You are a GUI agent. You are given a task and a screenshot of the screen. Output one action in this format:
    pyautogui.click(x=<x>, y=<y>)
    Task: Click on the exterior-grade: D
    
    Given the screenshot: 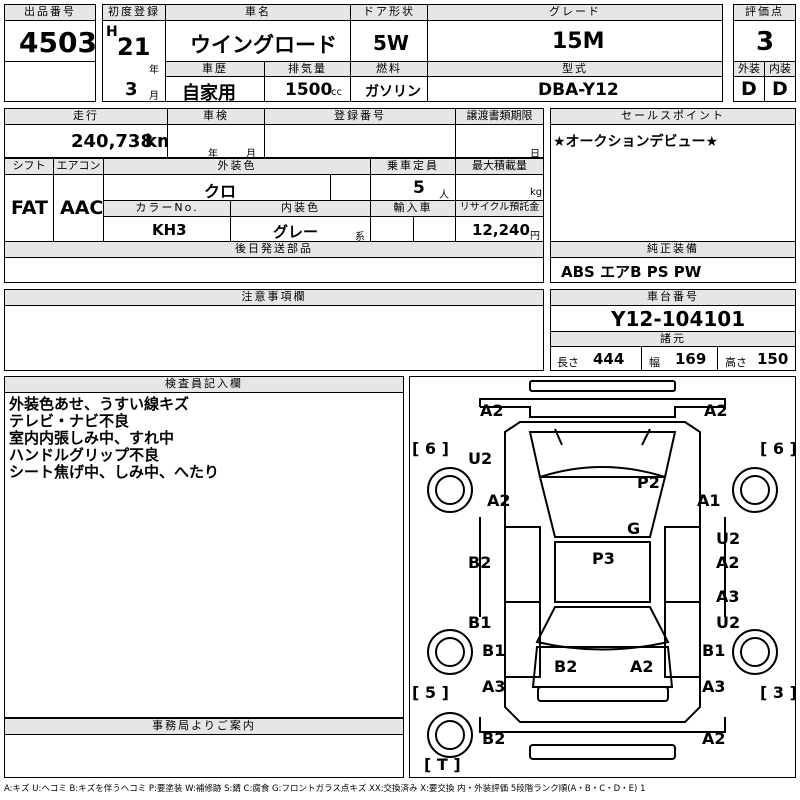 What is the action you would take?
    pyautogui.click(x=749, y=89)
    